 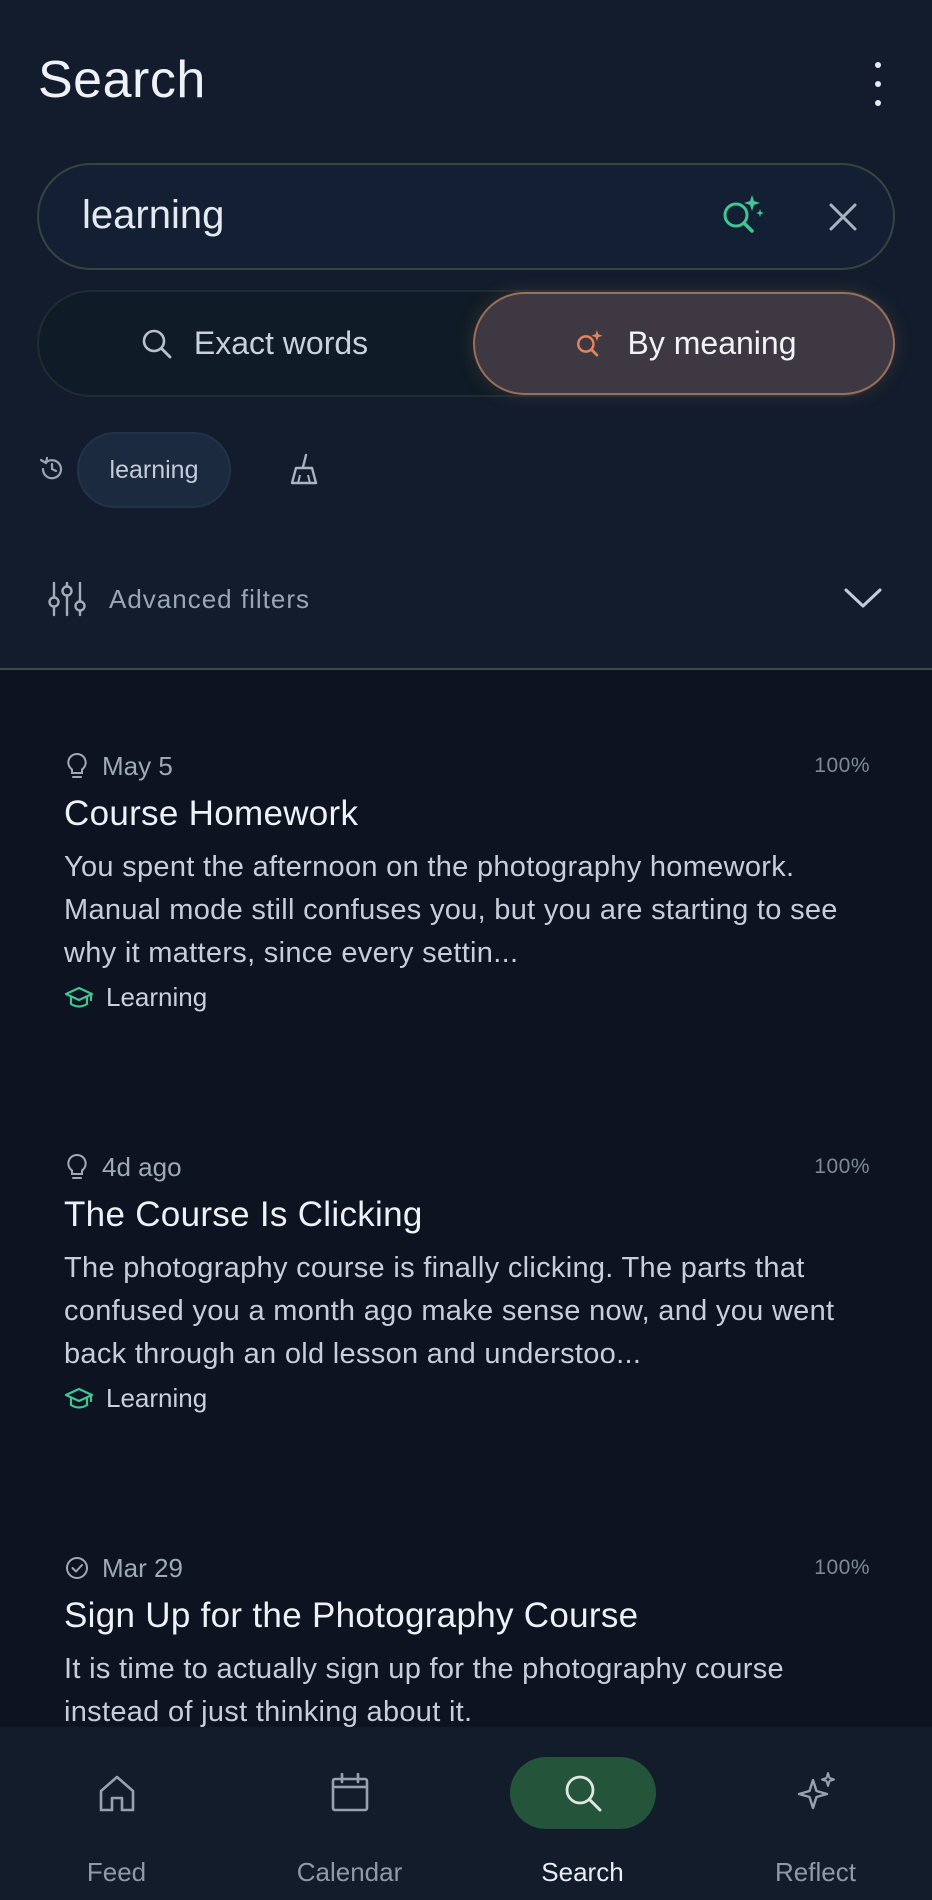 I want to click on search-input: learning, so click(x=153, y=215).